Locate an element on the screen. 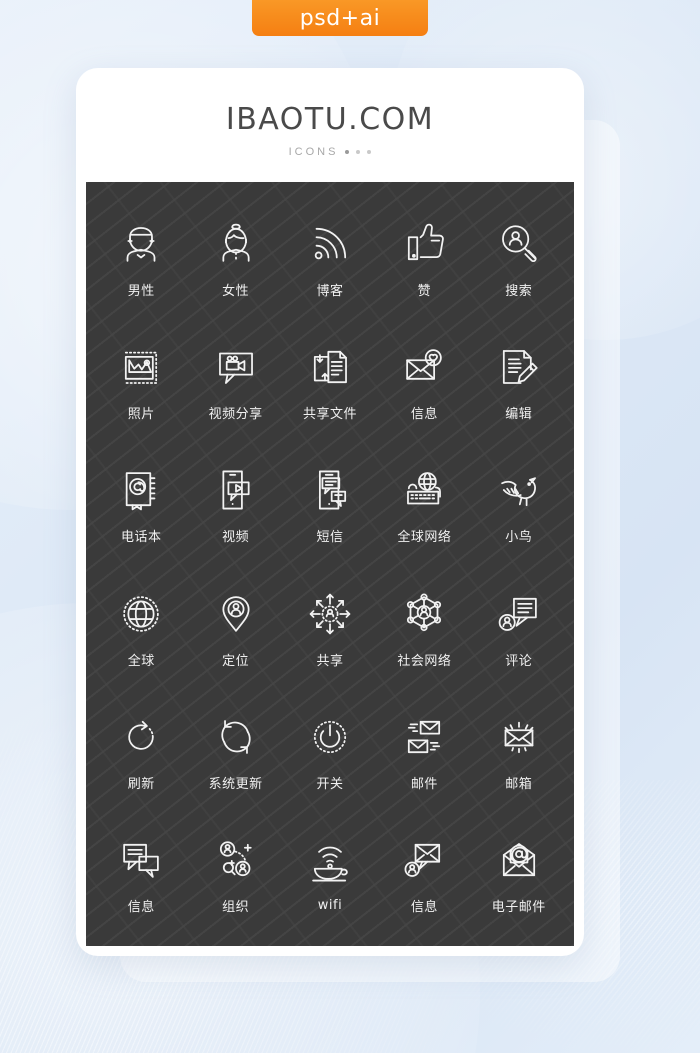 The image size is (700, 1053). refresh-icon is located at coordinates (141, 737).